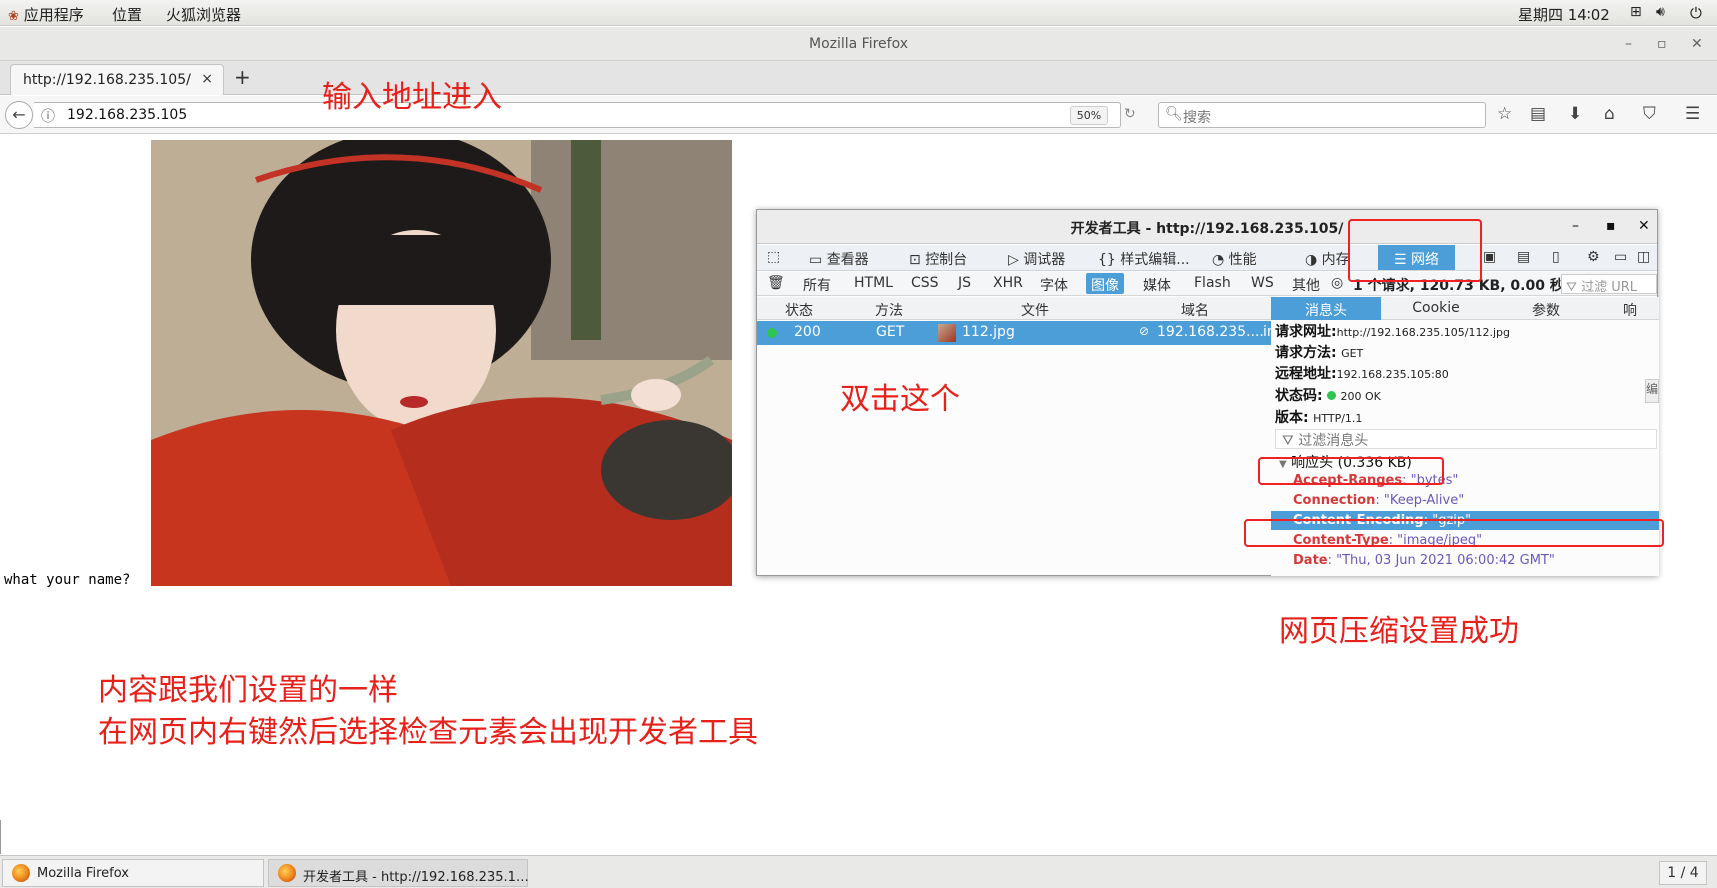 The width and height of the screenshot is (1717, 888). I want to click on reading-list-icon: ▤, so click(1538, 114).